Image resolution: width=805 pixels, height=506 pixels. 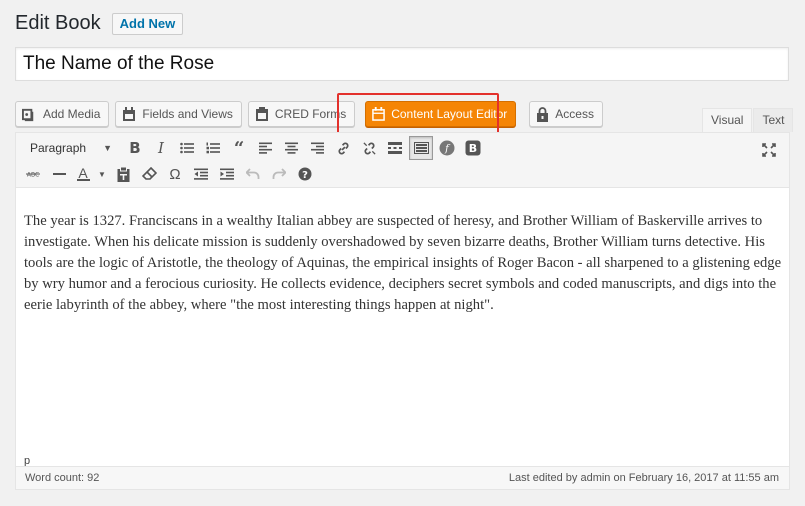 I want to click on svg-text: ABC, so click(x=33, y=175).